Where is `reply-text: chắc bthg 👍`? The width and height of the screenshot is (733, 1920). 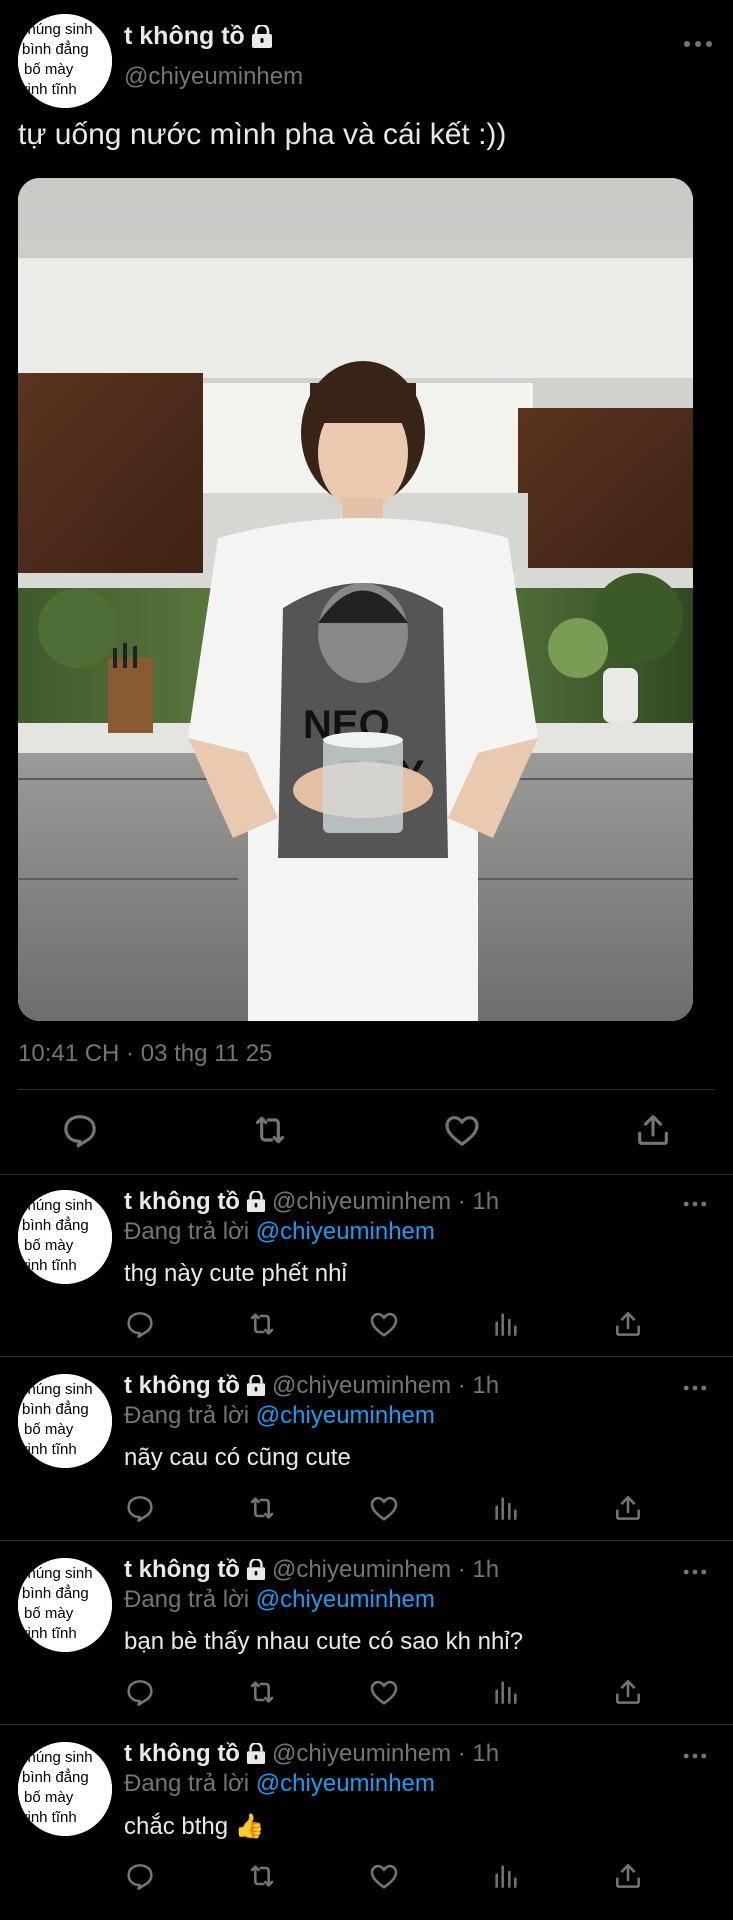
reply-text: chắc bthg 👍 is located at coordinates (194, 1826).